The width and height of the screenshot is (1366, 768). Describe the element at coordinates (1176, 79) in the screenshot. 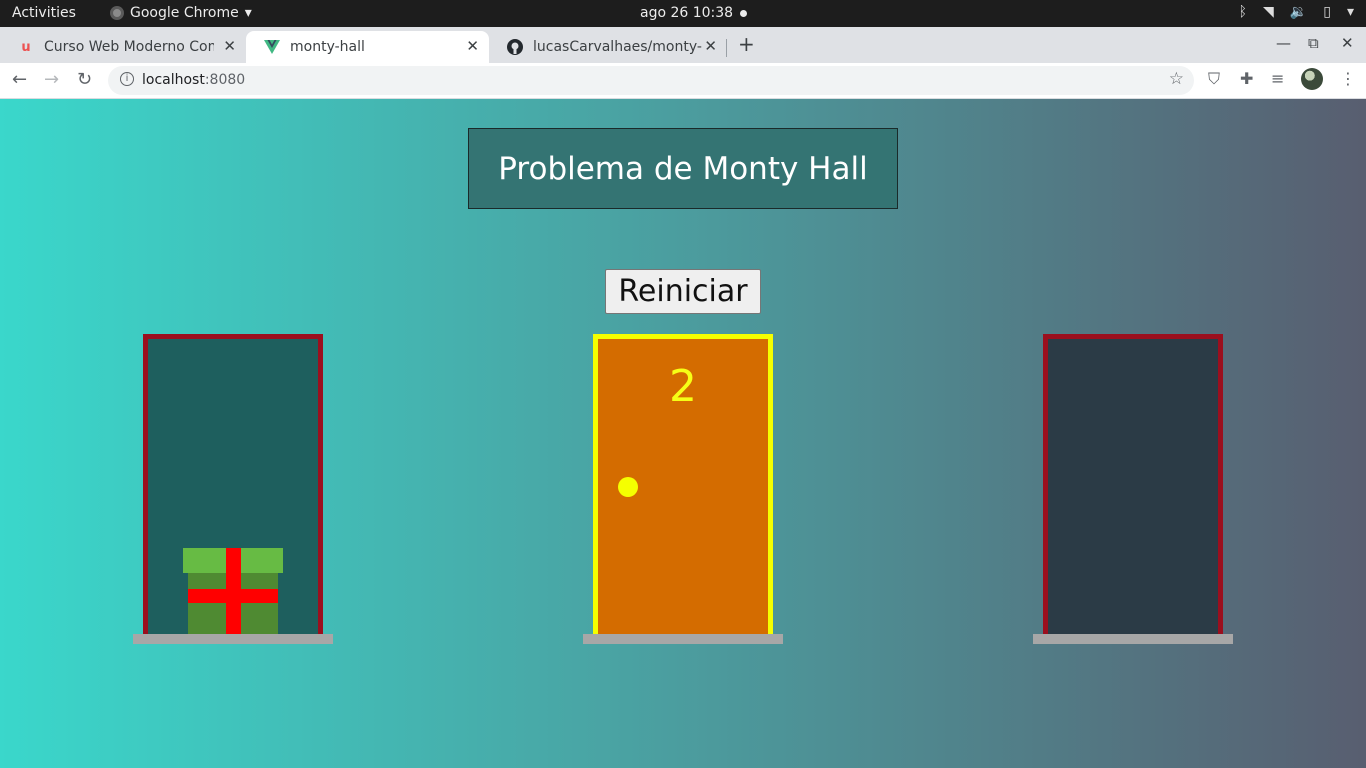

I see `bookmark-star-icon: ☆` at that location.